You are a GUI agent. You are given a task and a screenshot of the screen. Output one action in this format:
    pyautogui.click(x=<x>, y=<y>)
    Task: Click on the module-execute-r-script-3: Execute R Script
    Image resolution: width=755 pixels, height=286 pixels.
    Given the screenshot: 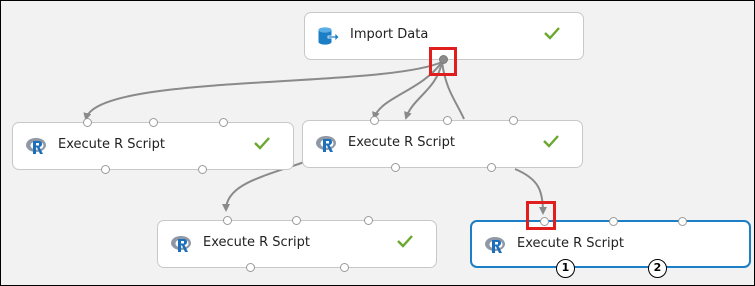 What is the action you would take?
    pyautogui.click(x=297, y=244)
    